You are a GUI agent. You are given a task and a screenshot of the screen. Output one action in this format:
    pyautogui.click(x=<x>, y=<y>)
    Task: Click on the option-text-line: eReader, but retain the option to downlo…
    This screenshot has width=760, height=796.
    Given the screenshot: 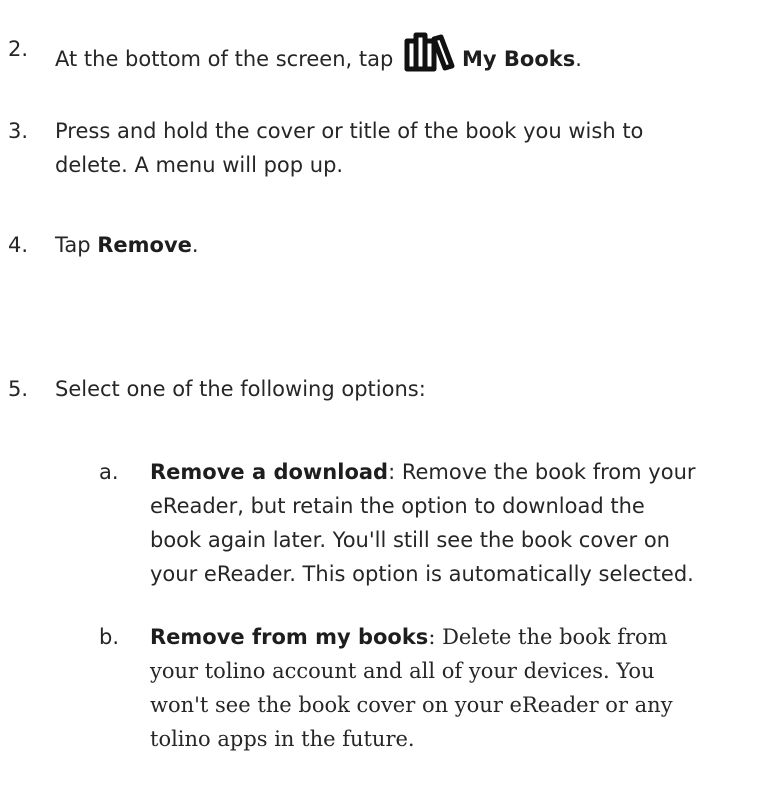 What is the action you would take?
    pyautogui.click(x=397, y=506)
    